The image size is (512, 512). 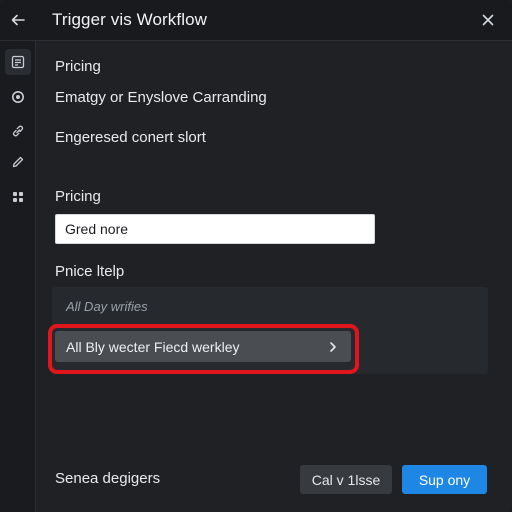 I want to click on chevron-right-icon, so click(x=333, y=346).